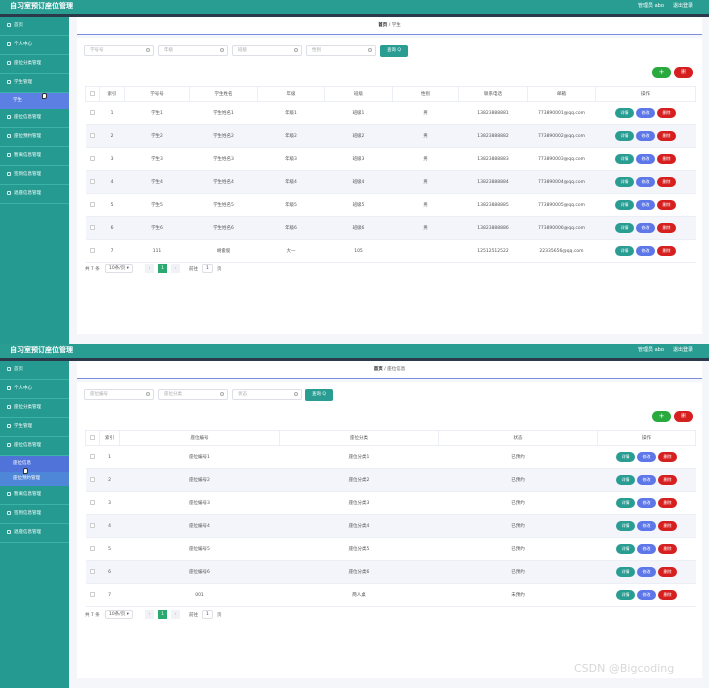 The image size is (709, 688). Describe the element at coordinates (341, 50) in the screenshot. I see `search-input-gender: 性别` at that location.